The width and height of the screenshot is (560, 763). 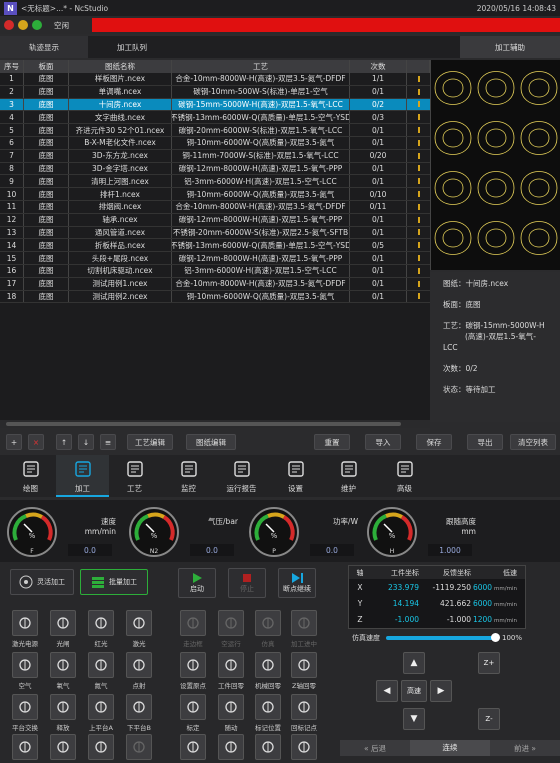 What do you see at coordinates (378, 66) in the screenshot?
I see `col-count: 次数` at bounding box center [378, 66].